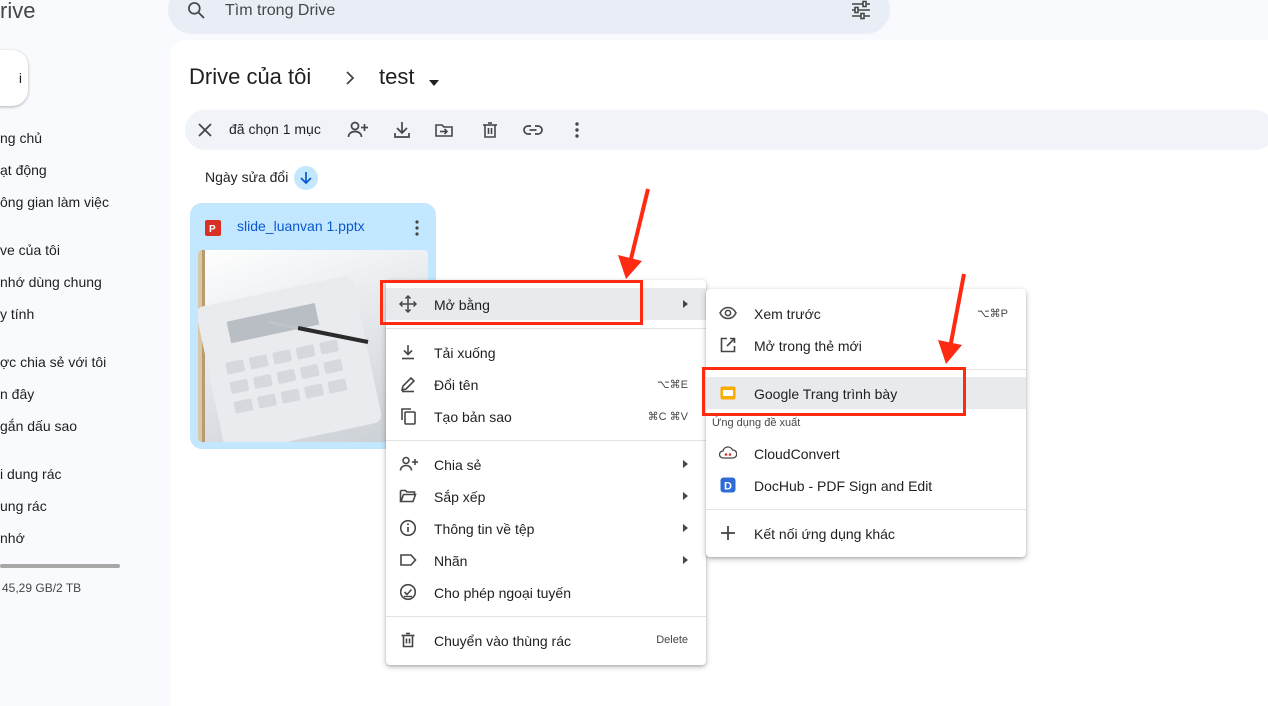 Image resolution: width=1268 pixels, height=706 pixels. What do you see at coordinates (728, 533) in the screenshot?
I see `plus-icon` at bounding box center [728, 533].